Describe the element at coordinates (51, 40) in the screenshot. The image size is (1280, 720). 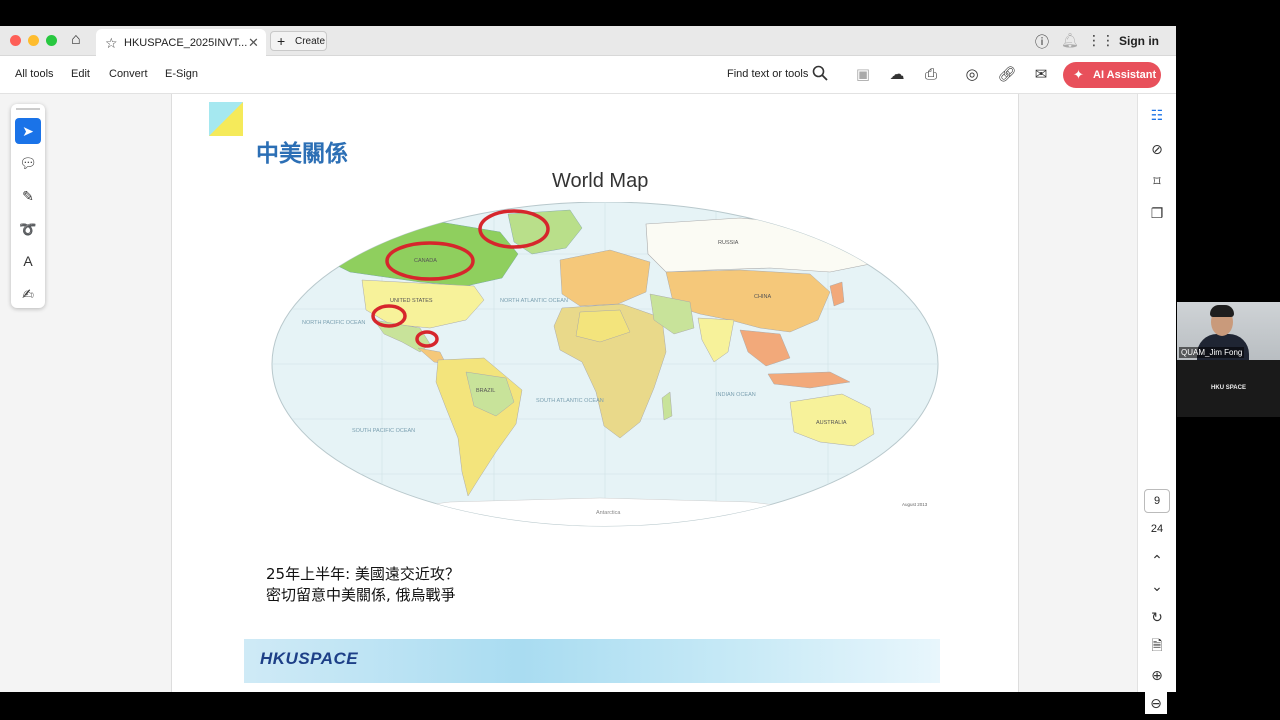
I see `maximize-window-icon` at that location.